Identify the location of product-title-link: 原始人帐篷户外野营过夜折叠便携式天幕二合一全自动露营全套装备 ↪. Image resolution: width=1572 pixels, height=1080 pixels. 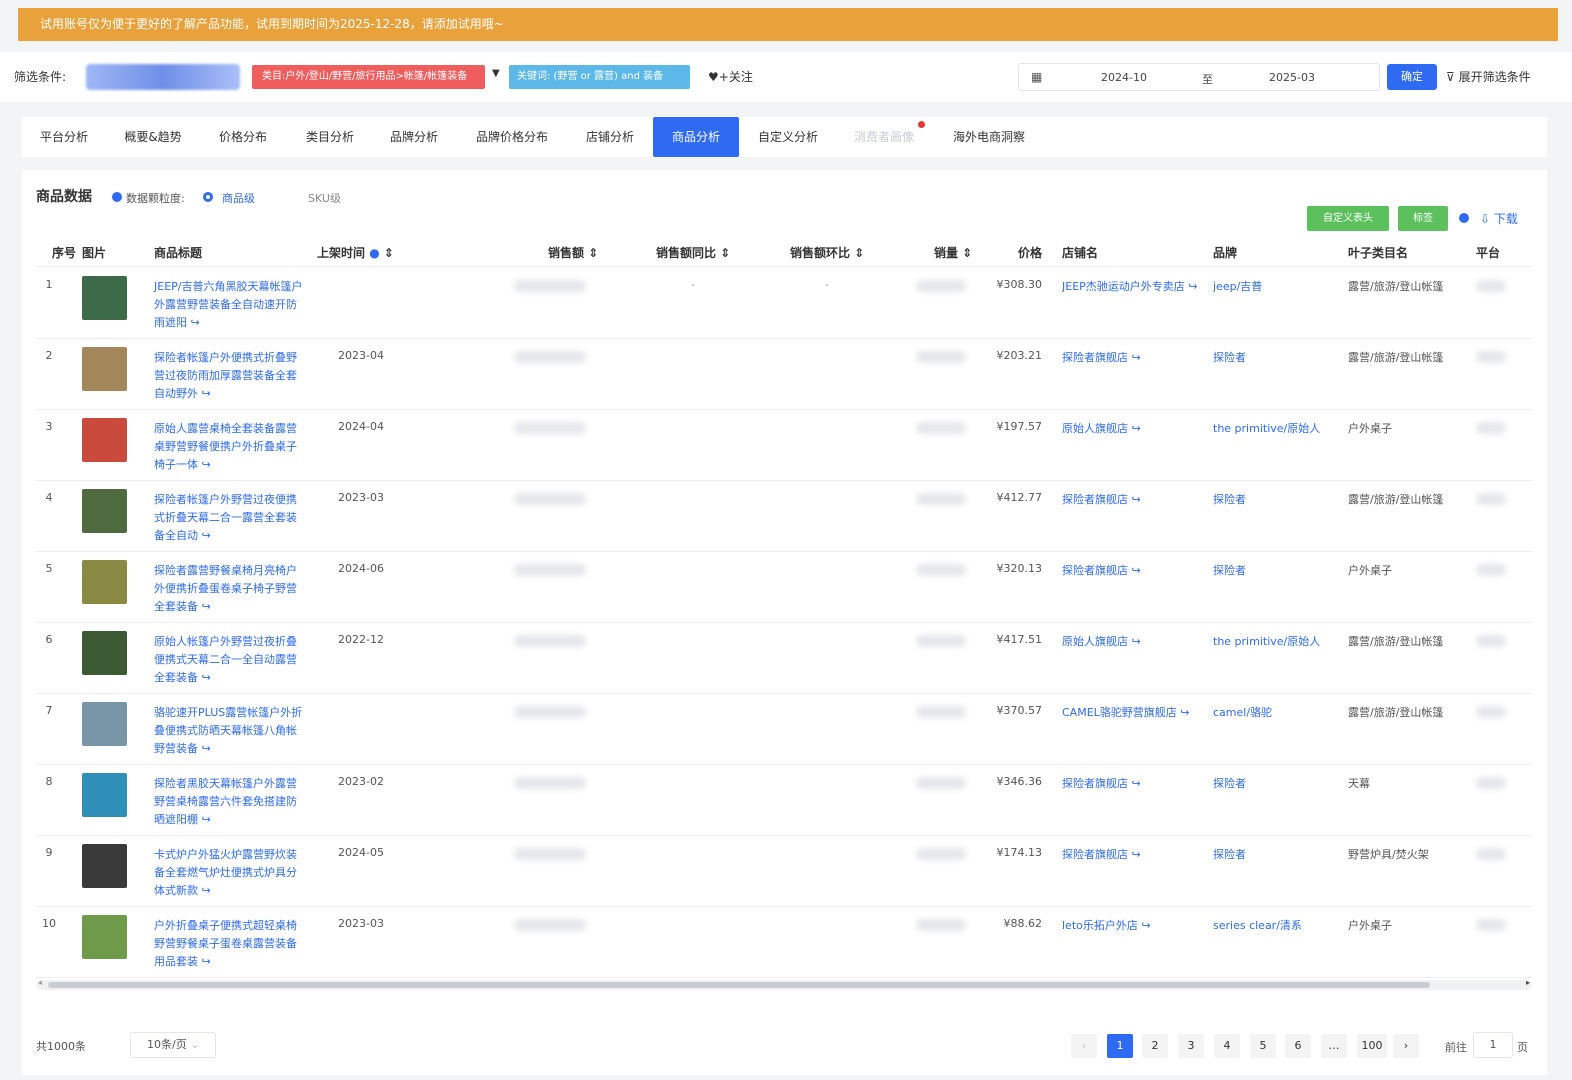
(229, 660).